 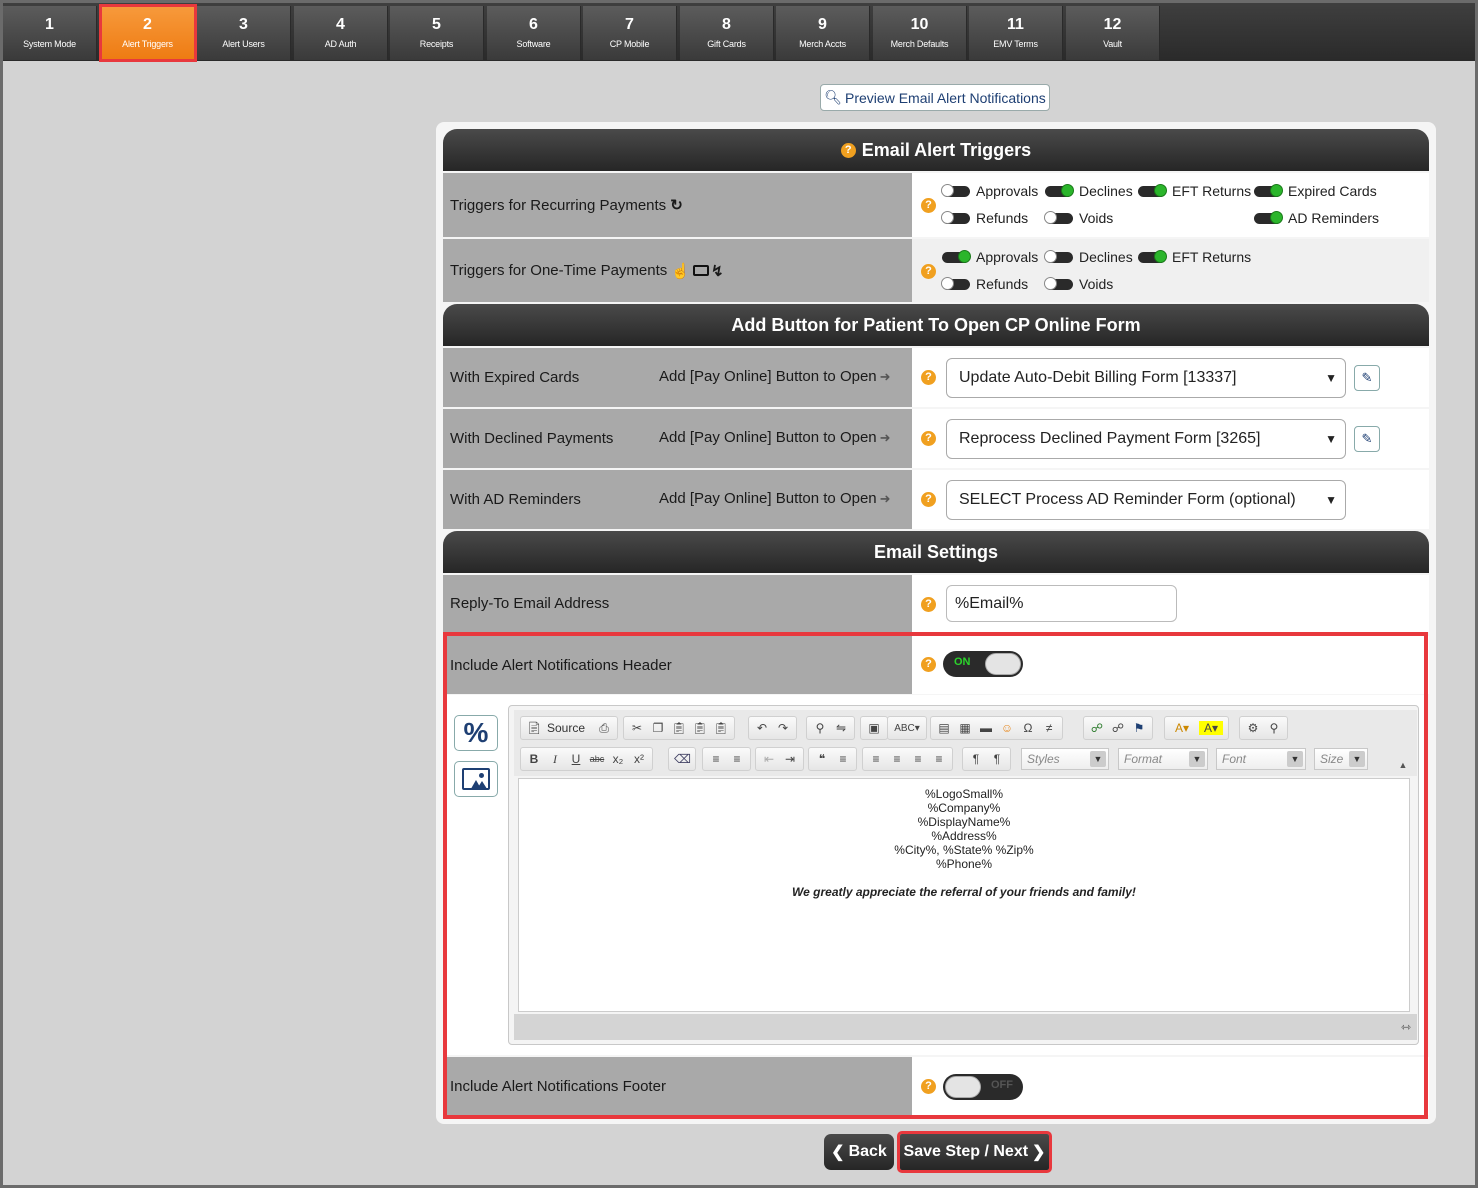 I want to click on onetime-eft-returns-toggle: EFT Returns, so click(x=1194, y=257).